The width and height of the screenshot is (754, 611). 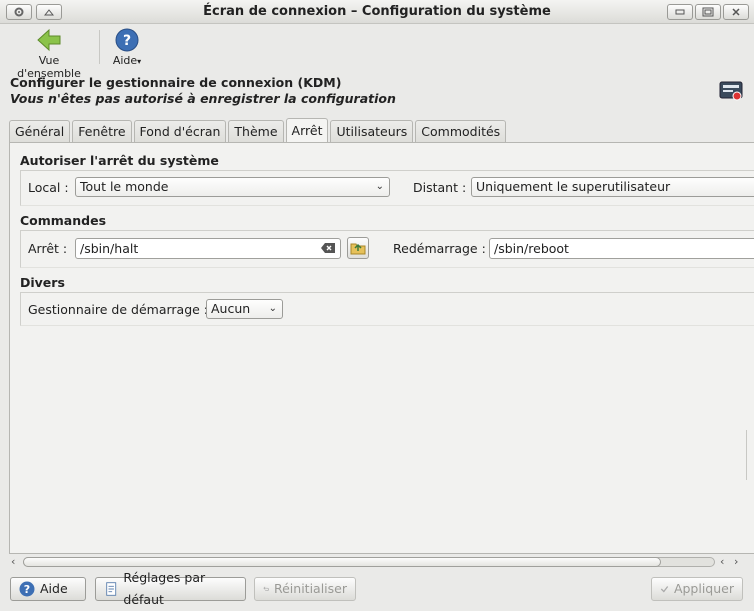 I want to click on close-icon, so click(x=736, y=12).